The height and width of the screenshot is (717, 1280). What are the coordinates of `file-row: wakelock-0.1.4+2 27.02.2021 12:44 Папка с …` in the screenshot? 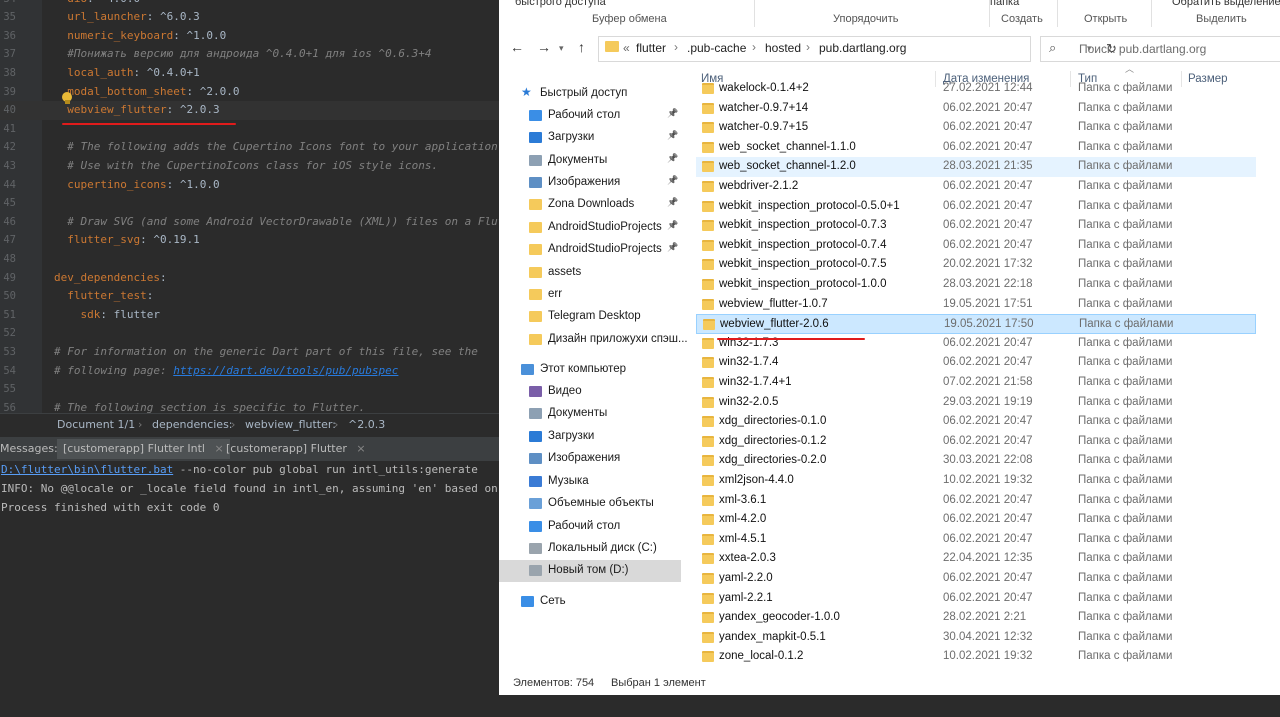 It's located at (976, 89).